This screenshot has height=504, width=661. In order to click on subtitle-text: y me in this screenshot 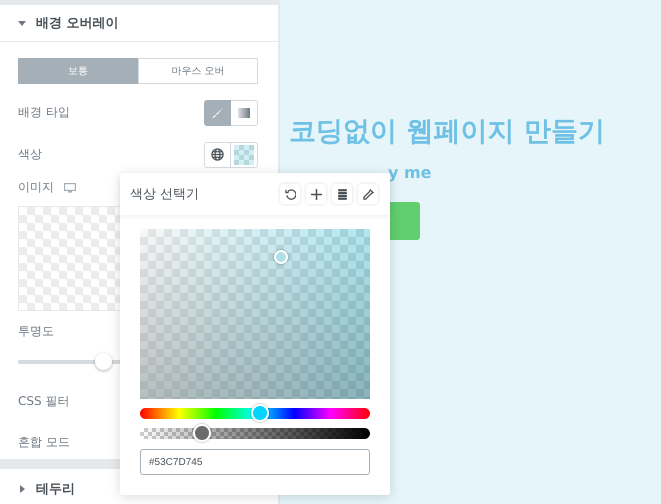, I will do `click(410, 173)`.